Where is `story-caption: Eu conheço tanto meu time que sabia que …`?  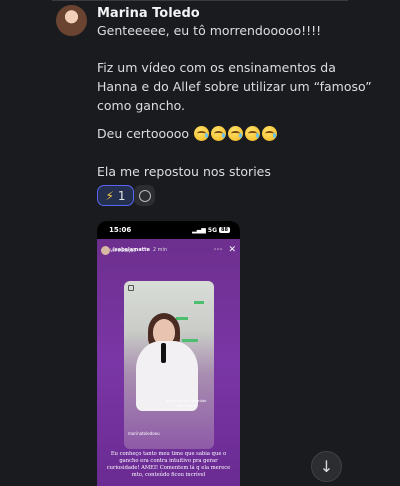 story-caption: Eu conheço tanto meu time que sabia que … is located at coordinates (168, 464).